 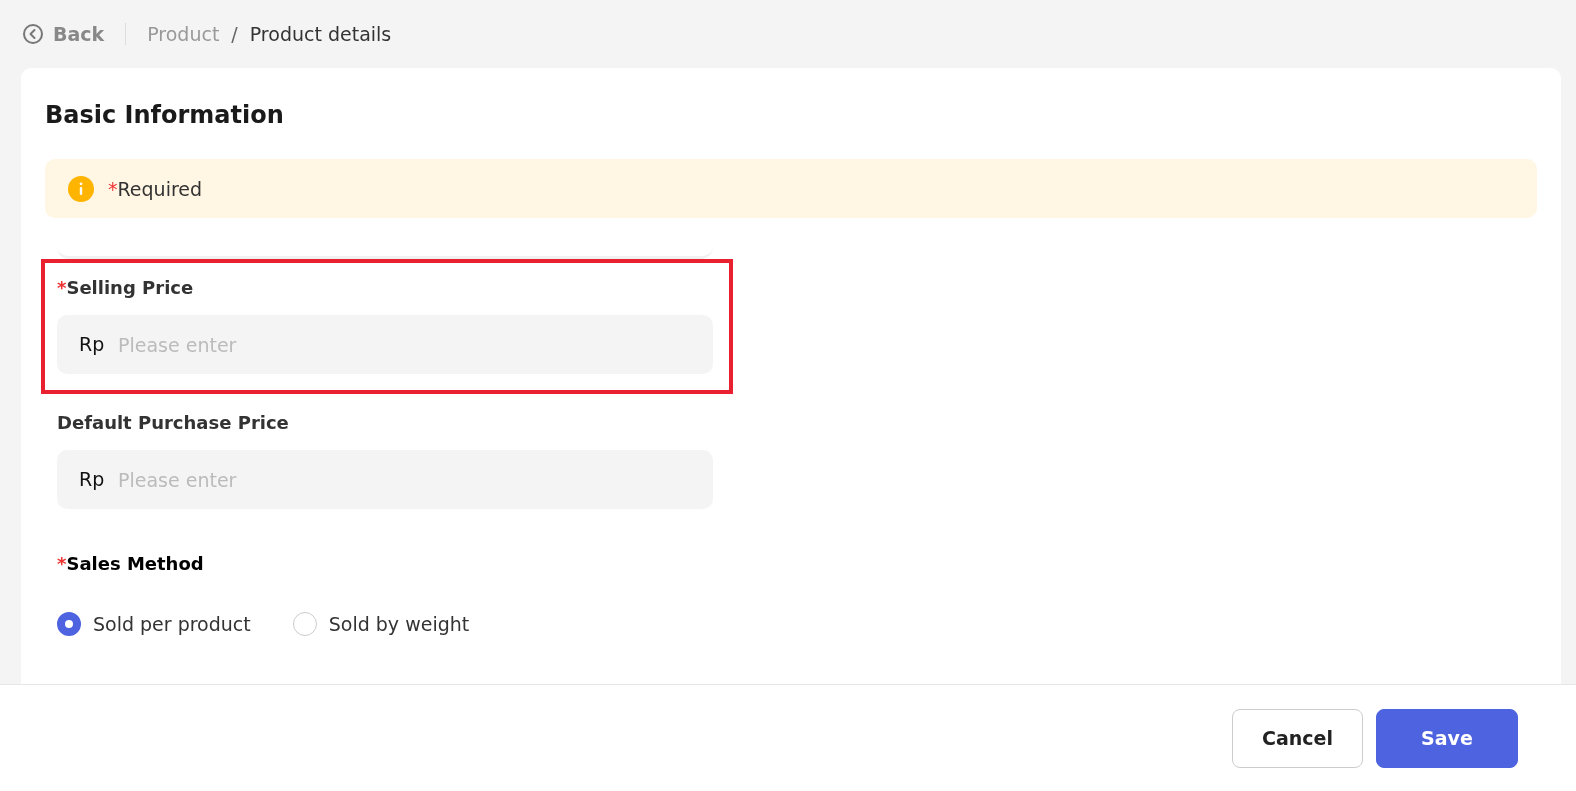 What do you see at coordinates (381, 624) in the screenshot?
I see `radio-option: Sold by weight` at bounding box center [381, 624].